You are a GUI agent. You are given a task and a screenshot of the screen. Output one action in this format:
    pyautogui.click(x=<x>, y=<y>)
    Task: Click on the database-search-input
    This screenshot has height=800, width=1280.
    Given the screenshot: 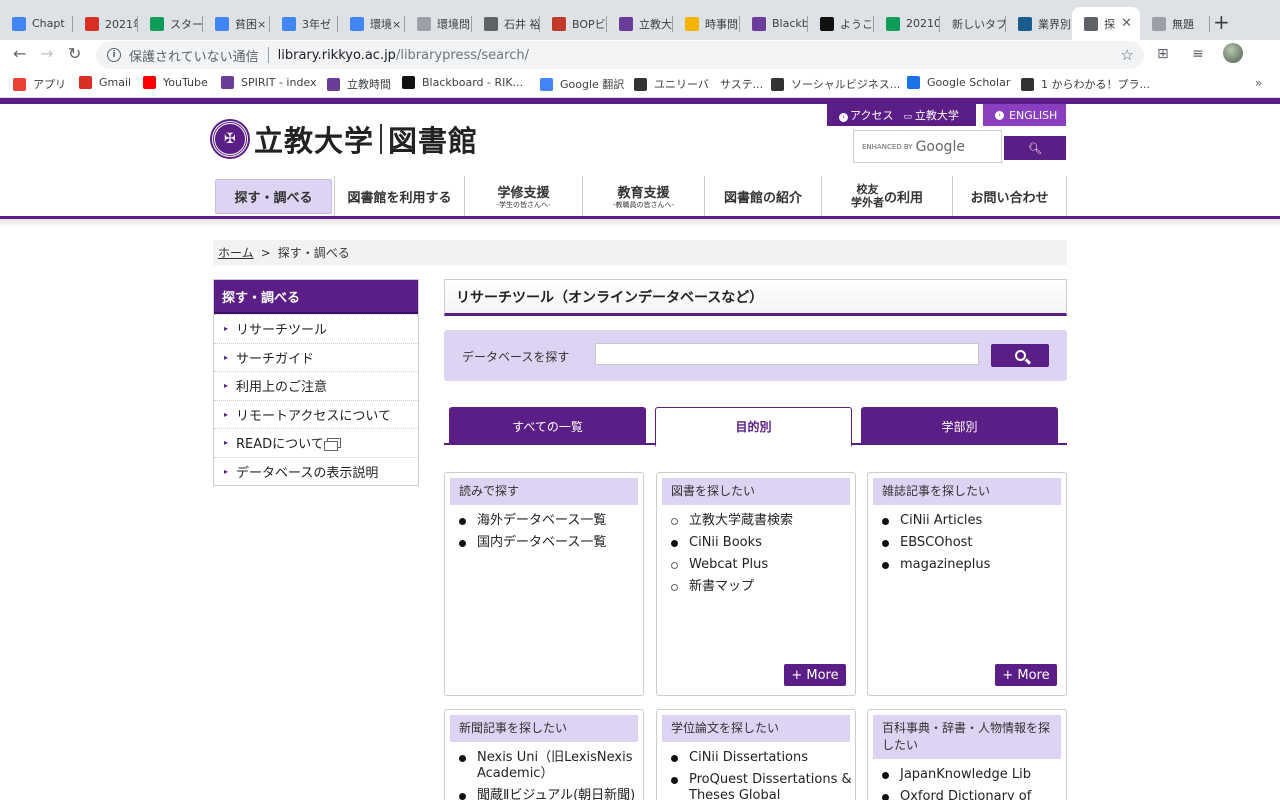 What is the action you would take?
    pyautogui.click(x=787, y=354)
    